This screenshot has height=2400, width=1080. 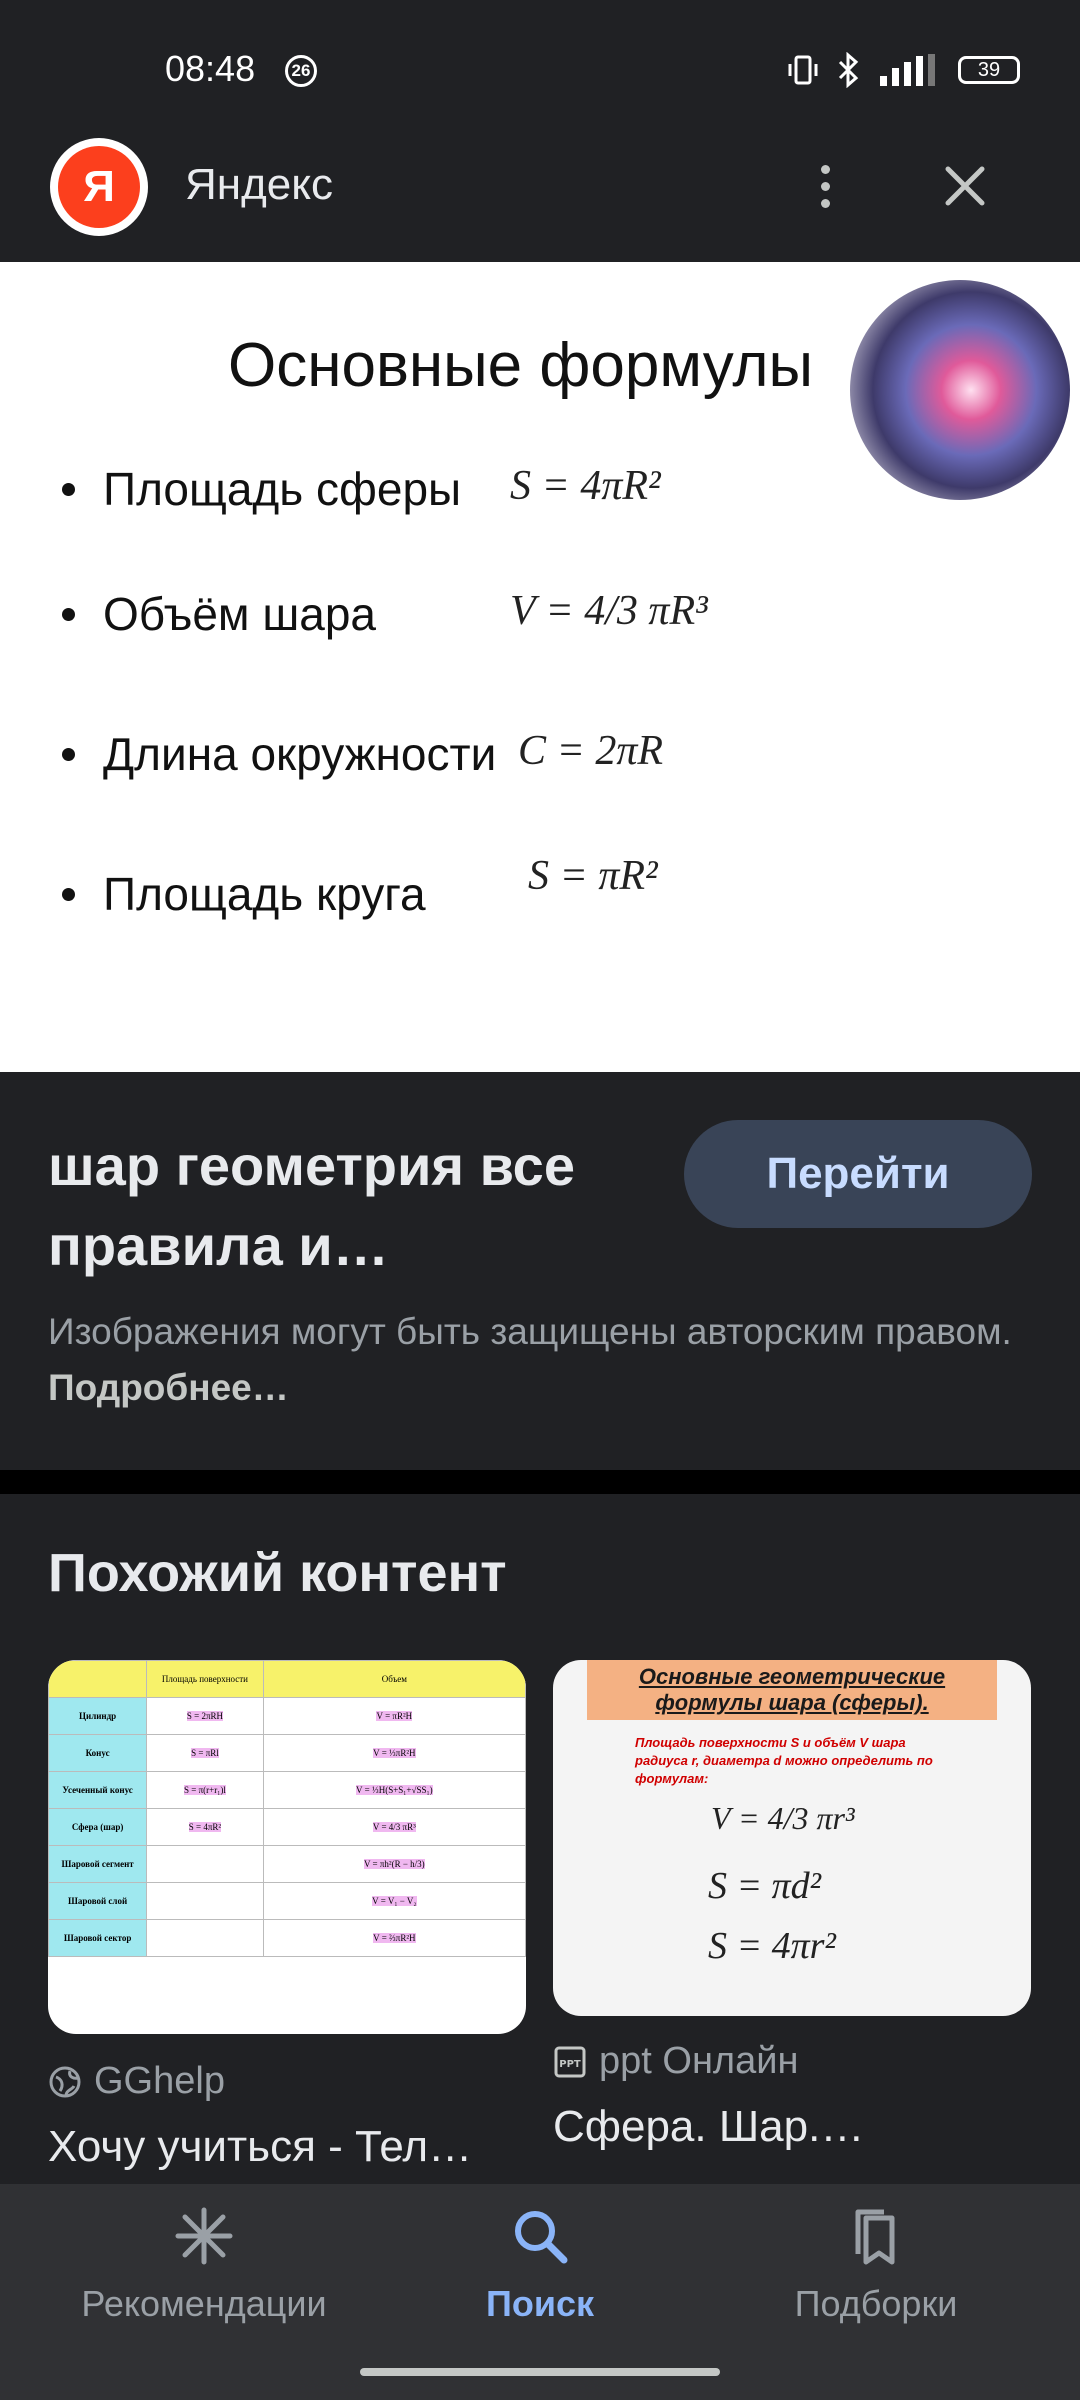 I want to click on more-options-icon, so click(x=825, y=186).